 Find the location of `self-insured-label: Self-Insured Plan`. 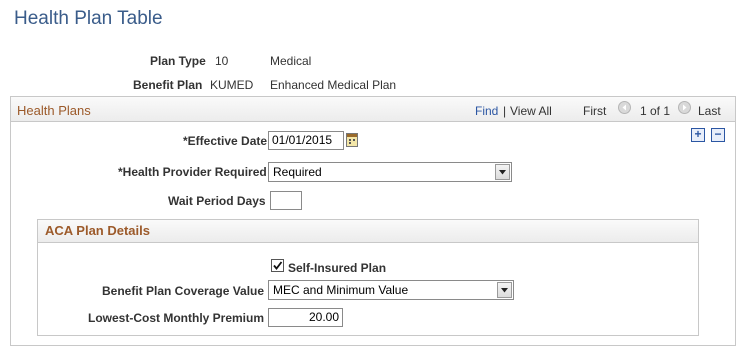

self-insured-label: Self-Insured Plan is located at coordinates (337, 268).